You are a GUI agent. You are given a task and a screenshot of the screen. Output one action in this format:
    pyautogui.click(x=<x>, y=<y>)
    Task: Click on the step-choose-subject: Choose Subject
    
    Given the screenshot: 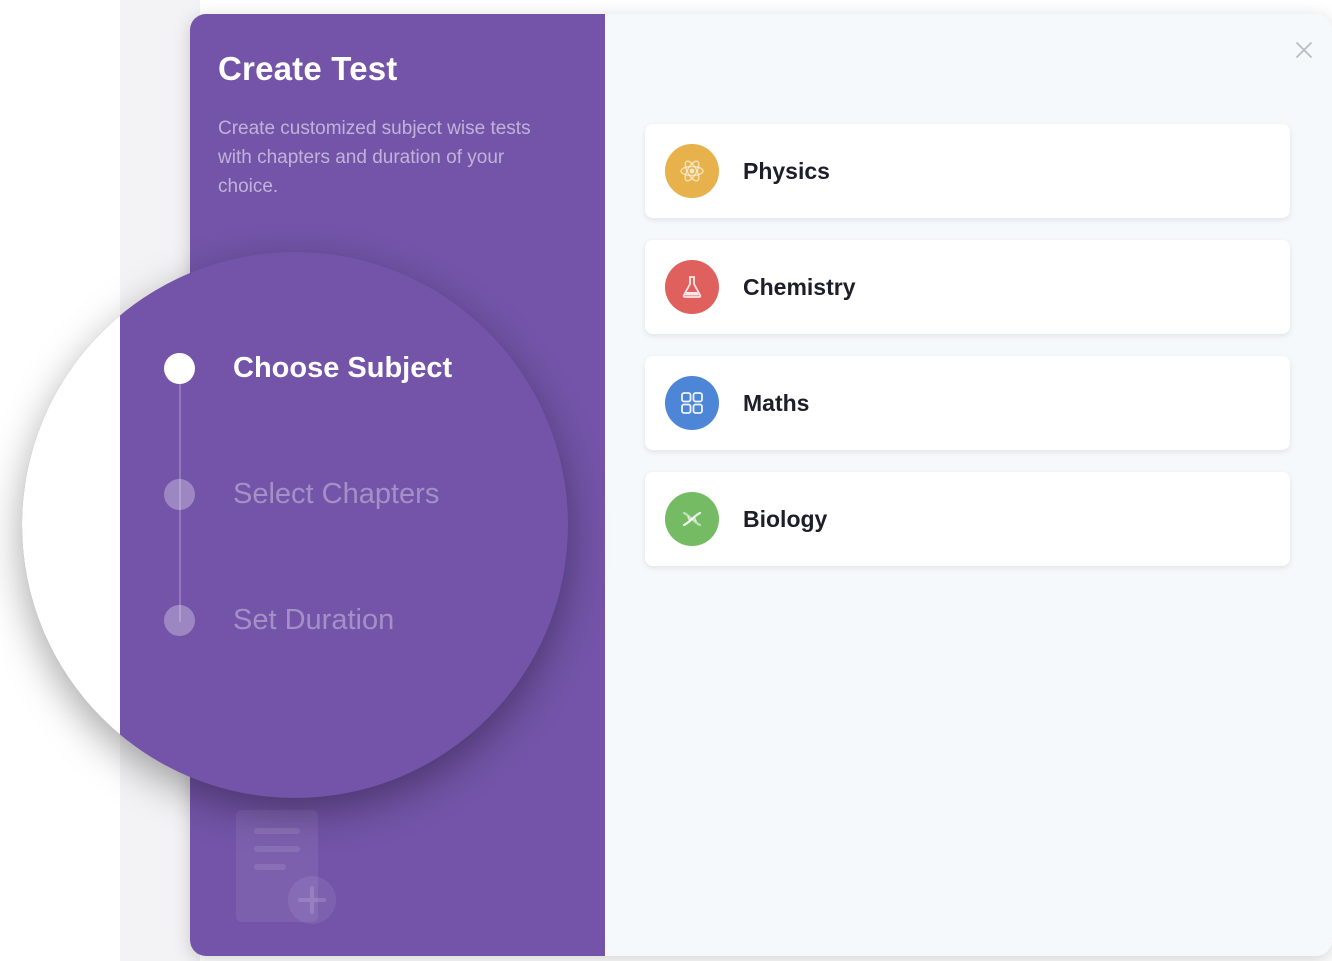 What is the action you would take?
    pyautogui.click(x=308, y=368)
    